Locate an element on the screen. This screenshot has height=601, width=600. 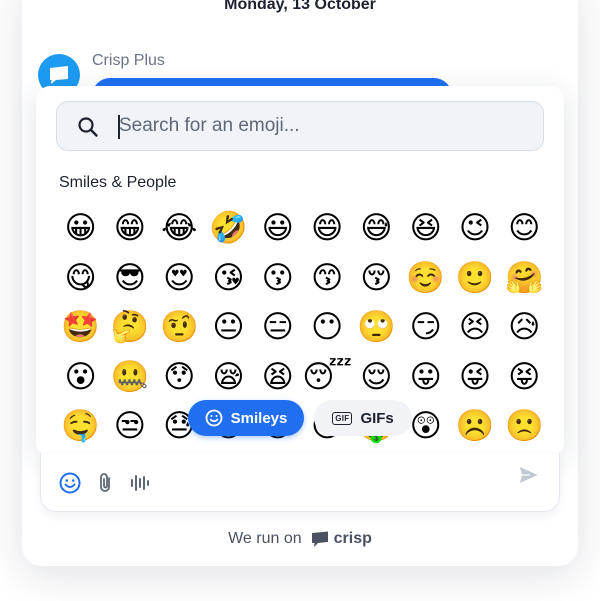
emoji-item: 😋 is located at coordinates (80, 279).